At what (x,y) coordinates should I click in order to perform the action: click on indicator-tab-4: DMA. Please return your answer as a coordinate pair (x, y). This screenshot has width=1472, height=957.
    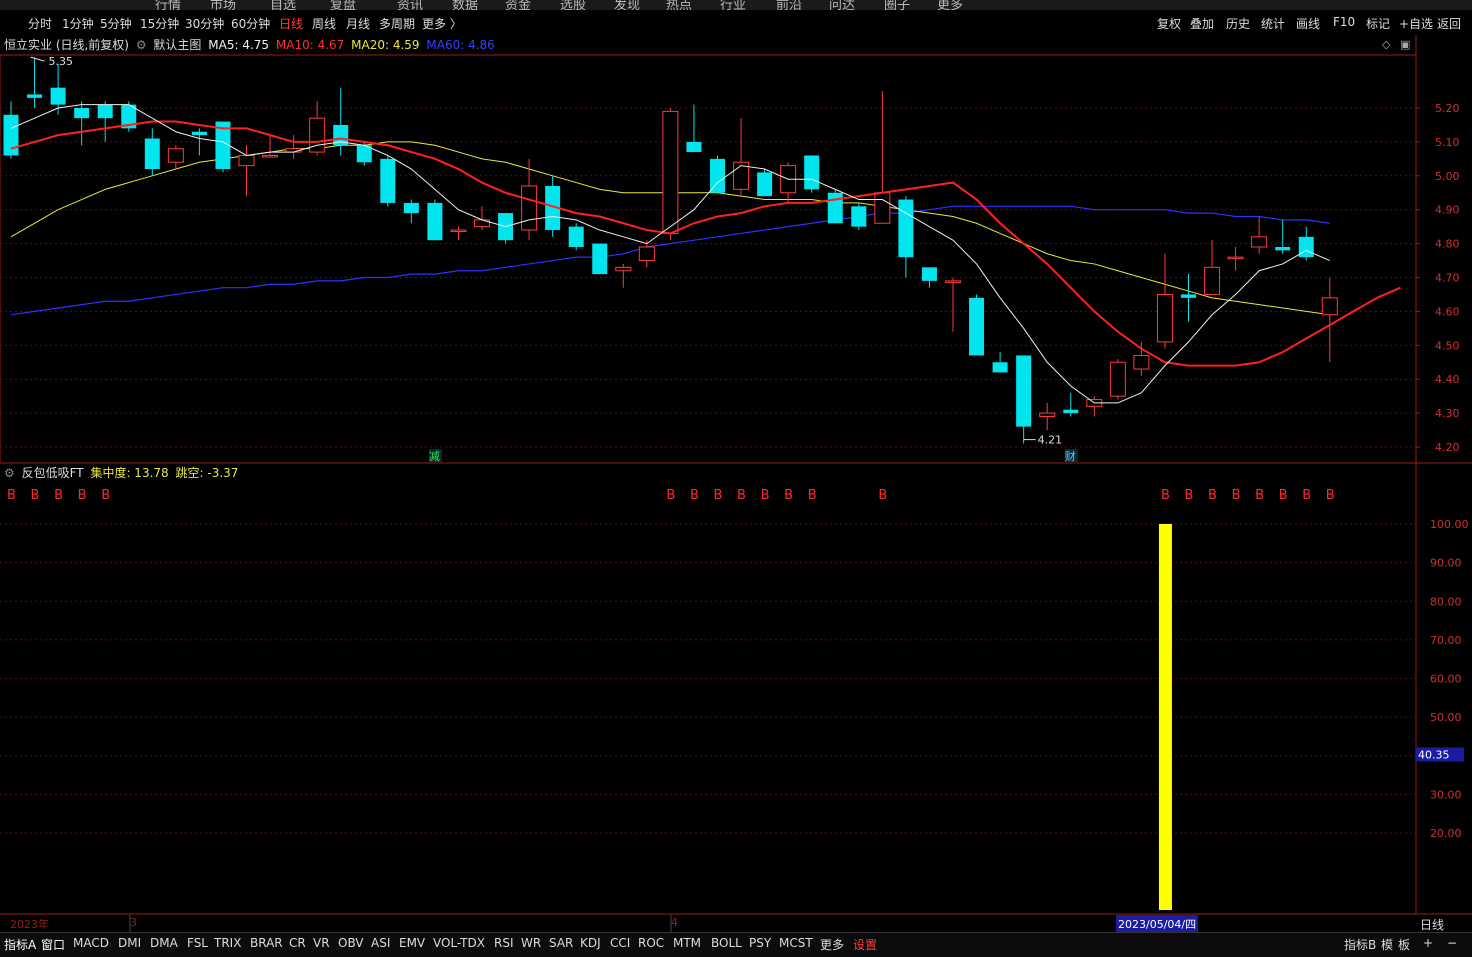
    Looking at the image, I should click on (164, 943).